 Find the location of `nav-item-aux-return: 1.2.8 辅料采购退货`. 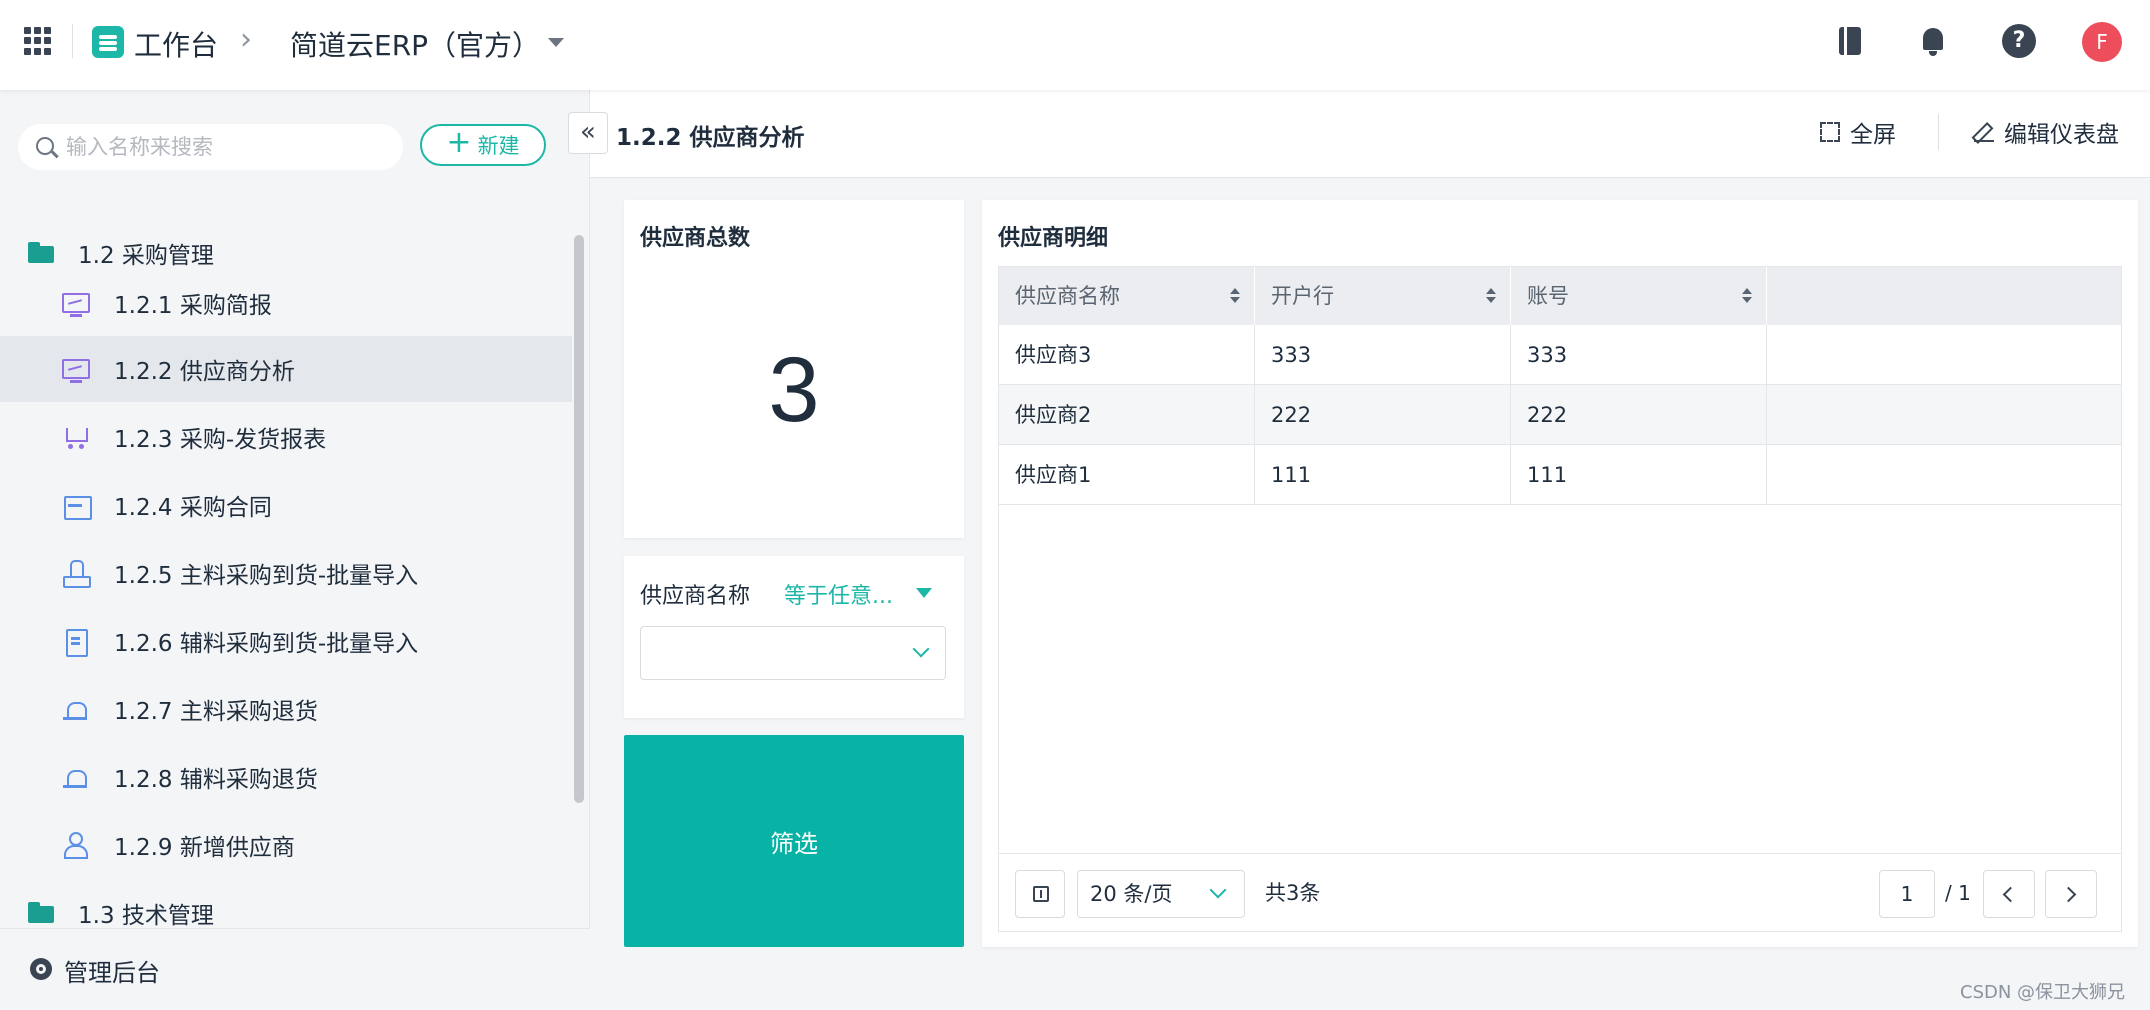

nav-item-aux-return: 1.2.8 辅料采购退货 is located at coordinates (286, 777).